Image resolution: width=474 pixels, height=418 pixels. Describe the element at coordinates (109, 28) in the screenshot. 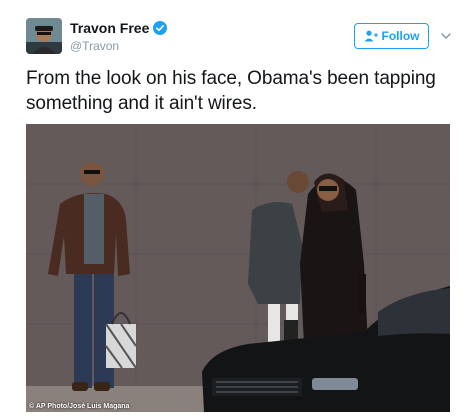

I see `display-name: Travon Free` at that location.